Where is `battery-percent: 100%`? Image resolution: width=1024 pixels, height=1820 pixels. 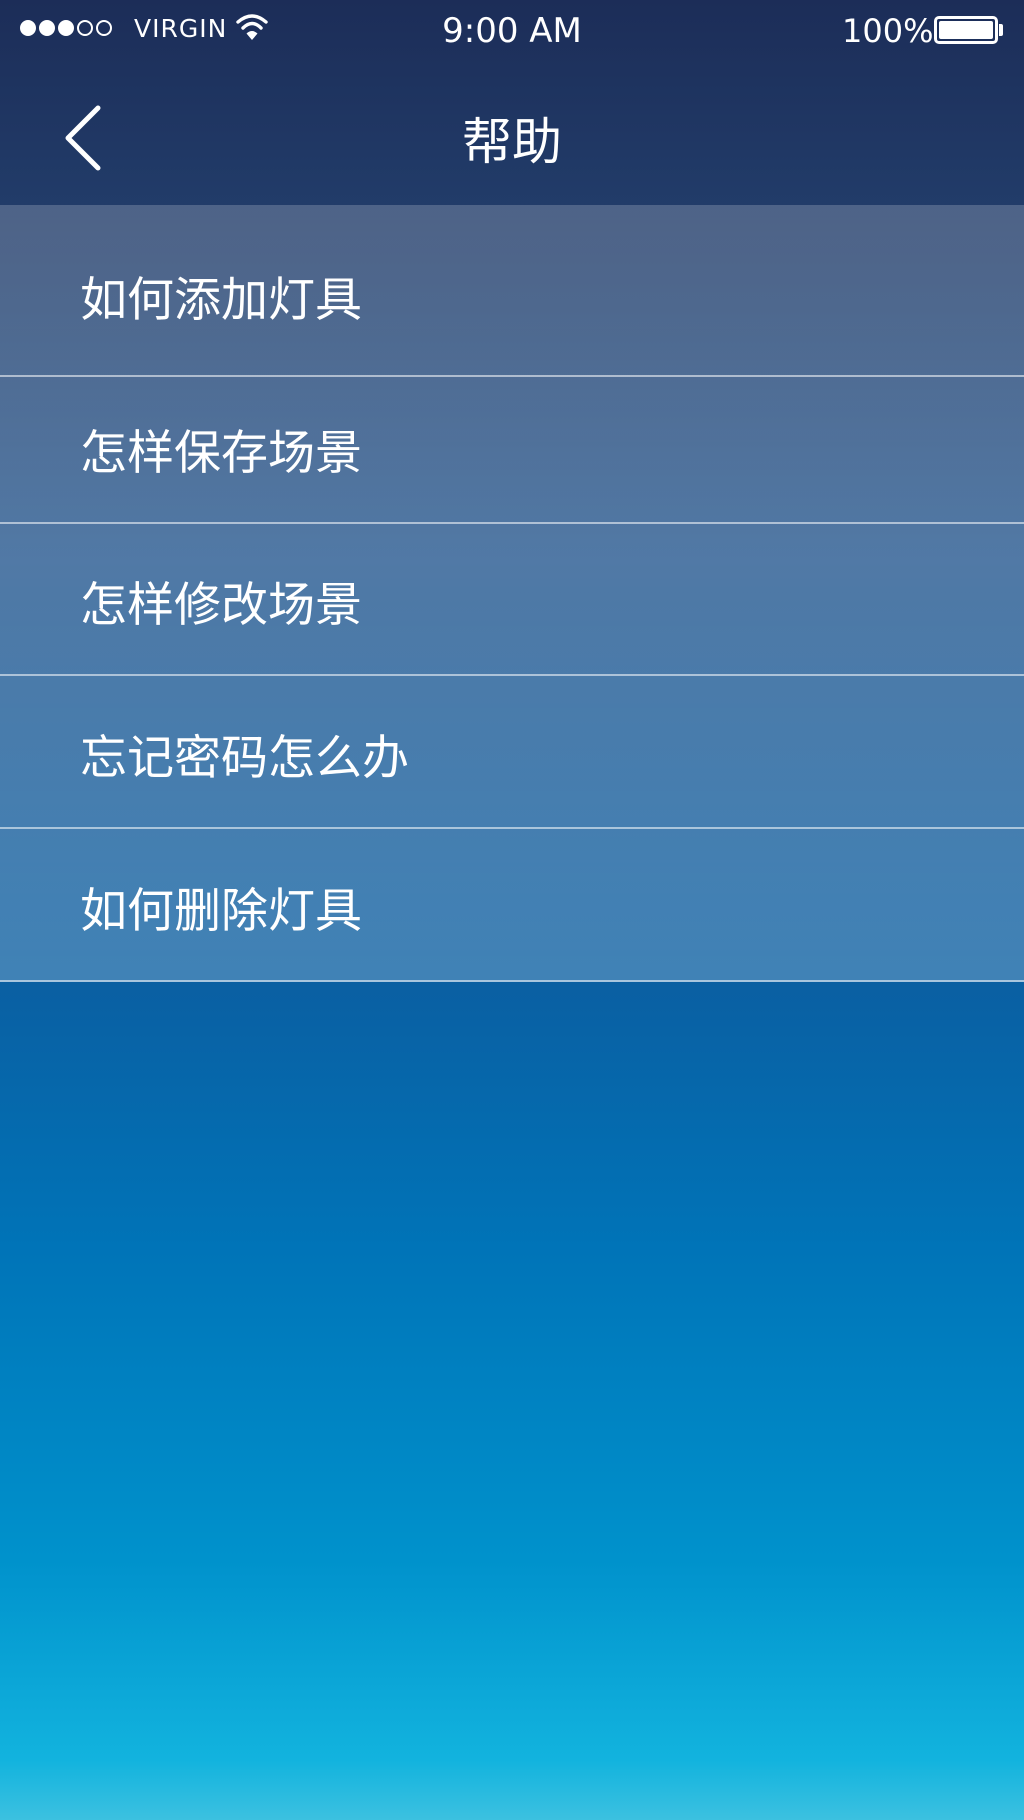 battery-percent: 100% is located at coordinates (888, 31).